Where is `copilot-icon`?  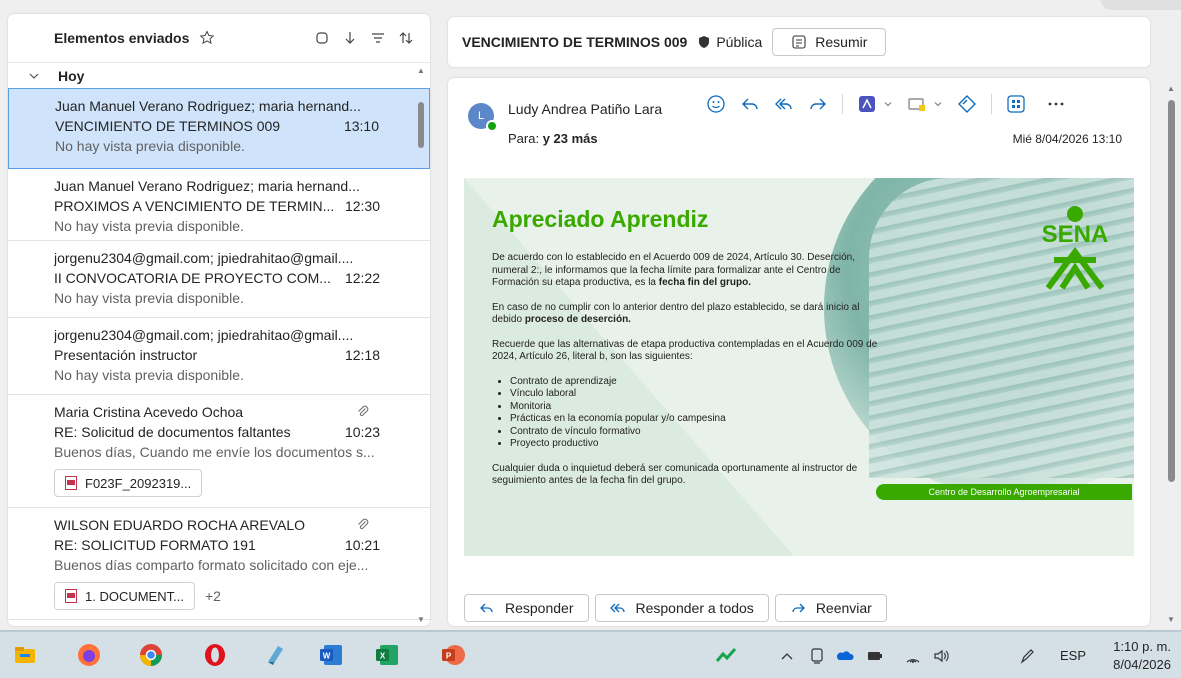 copilot-icon is located at coordinates (967, 104).